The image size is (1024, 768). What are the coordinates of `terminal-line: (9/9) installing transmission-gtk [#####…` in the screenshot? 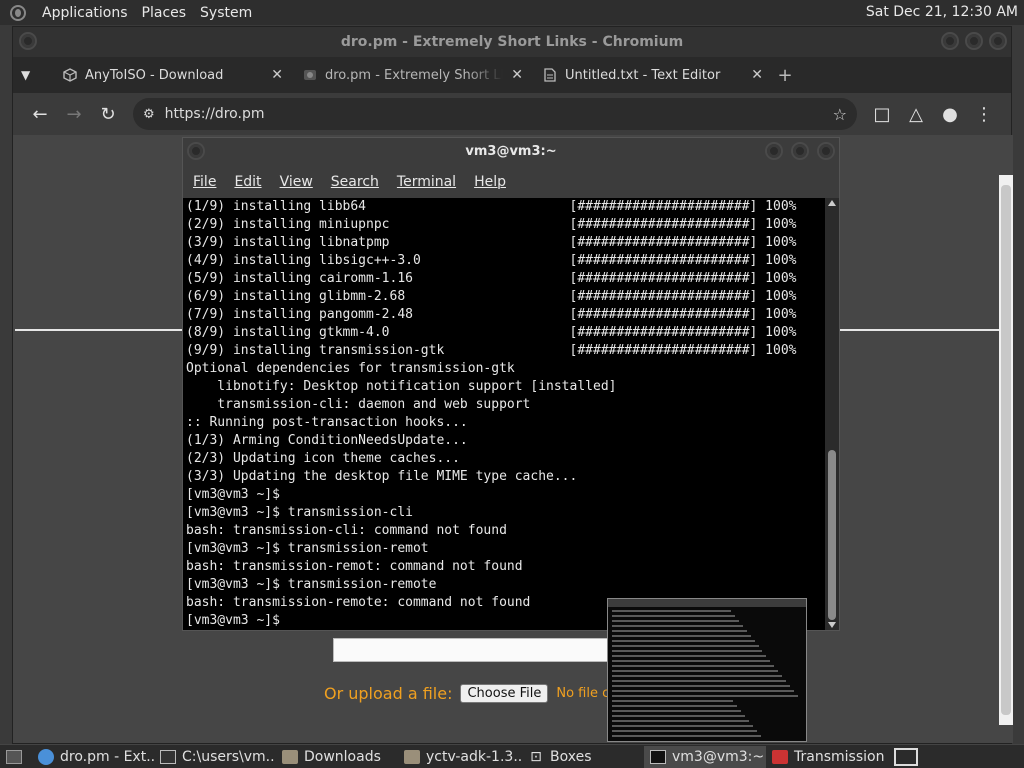 It's located at (491, 350).